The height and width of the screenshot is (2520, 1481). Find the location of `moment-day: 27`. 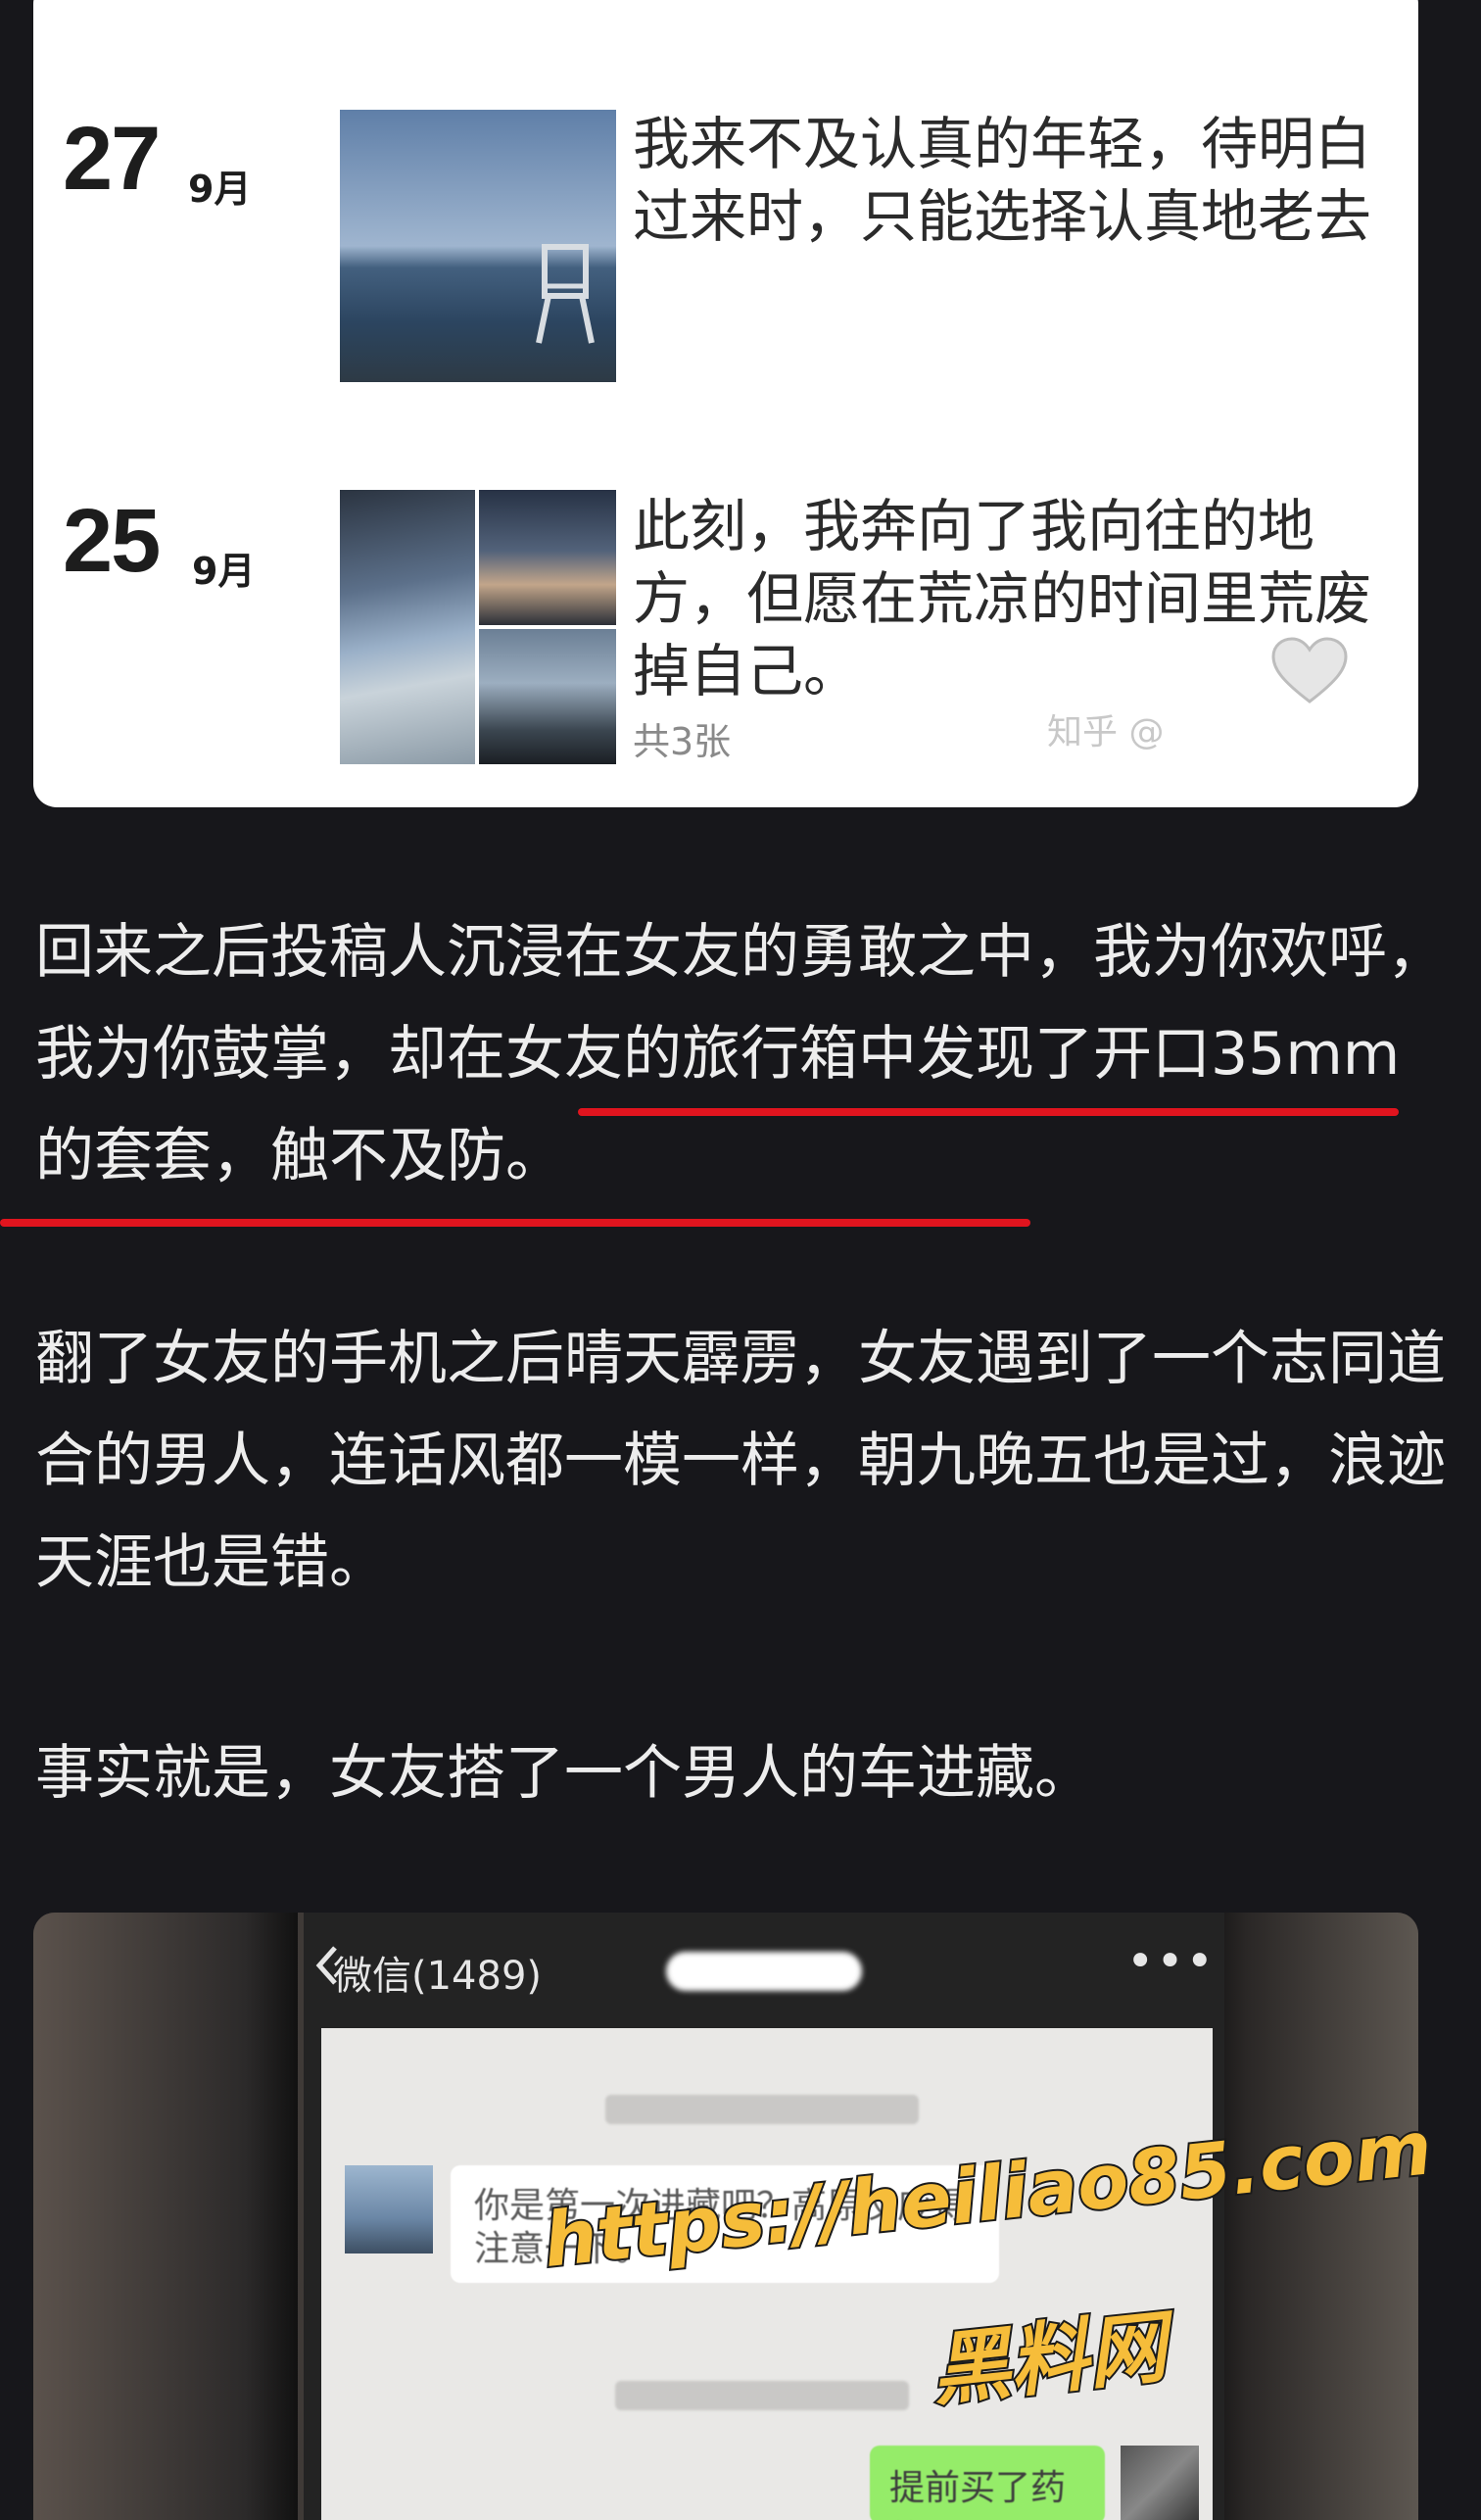

moment-day: 27 is located at coordinates (112, 159).